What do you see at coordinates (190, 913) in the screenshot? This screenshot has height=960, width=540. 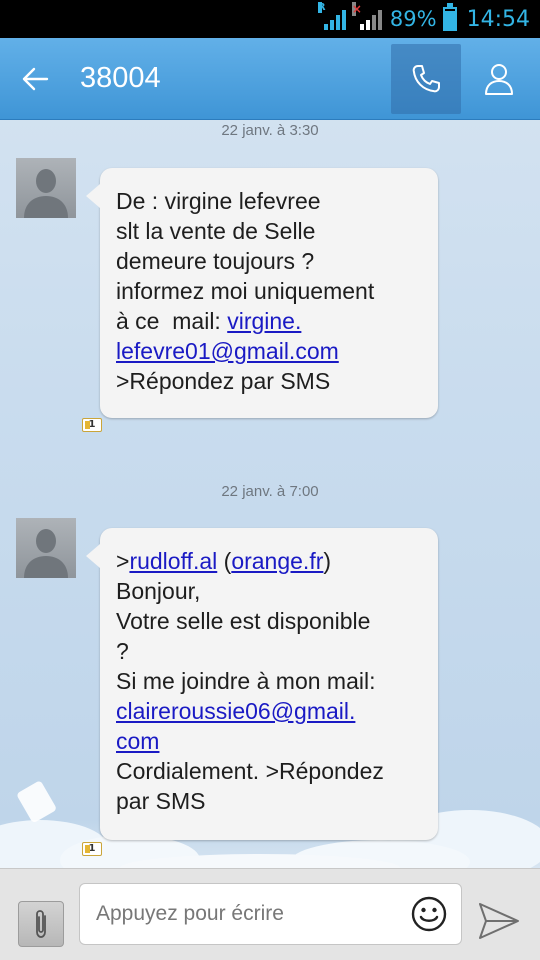 I see `message-input-placeholder: Appuyez pour écrire` at bounding box center [190, 913].